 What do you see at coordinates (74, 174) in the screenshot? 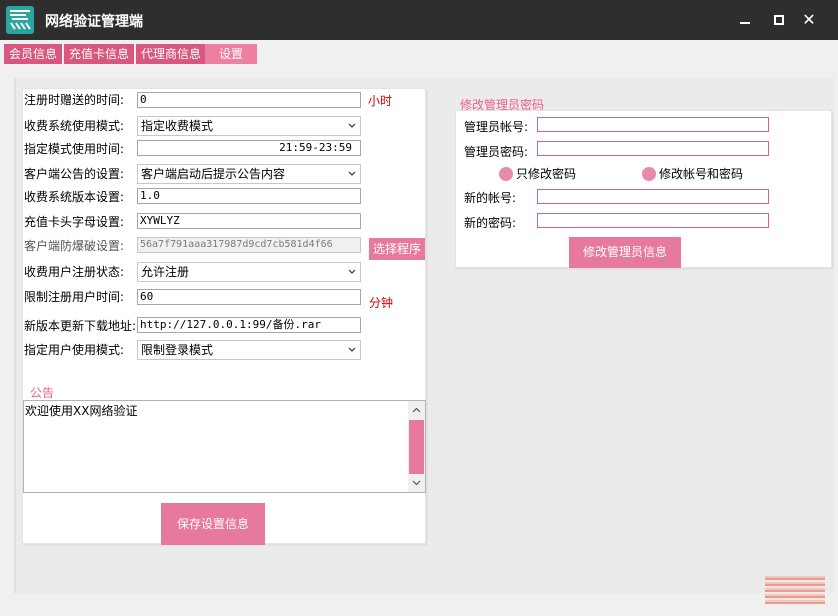
I see `client-notice-label: 客户端公告的设置:` at bounding box center [74, 174].